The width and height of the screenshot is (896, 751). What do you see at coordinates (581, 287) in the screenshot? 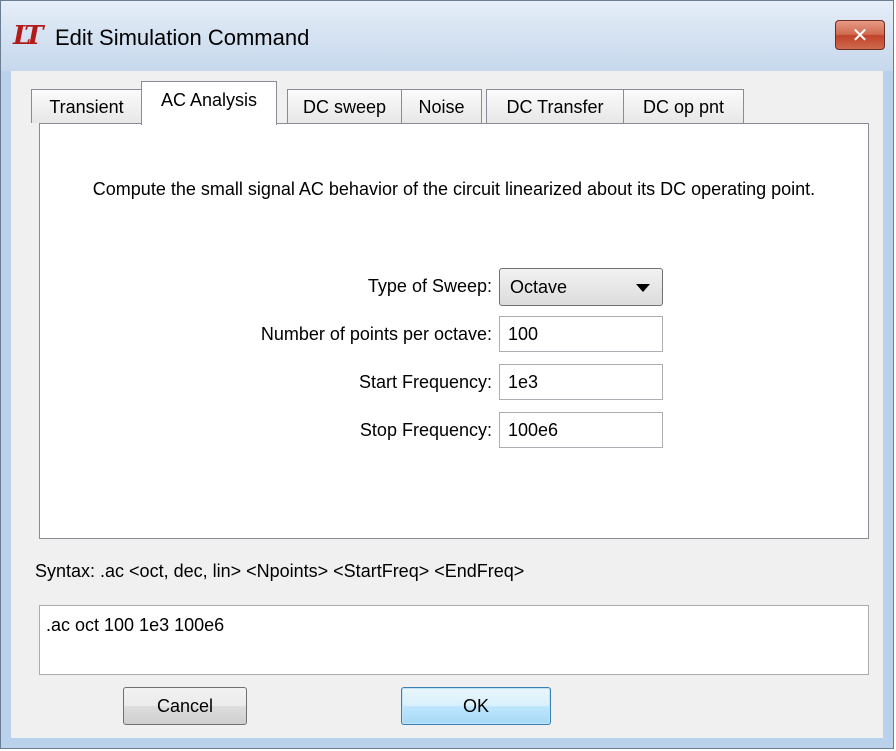
I see `sweep-type-select: Octave` at bounding box center [581, 287].